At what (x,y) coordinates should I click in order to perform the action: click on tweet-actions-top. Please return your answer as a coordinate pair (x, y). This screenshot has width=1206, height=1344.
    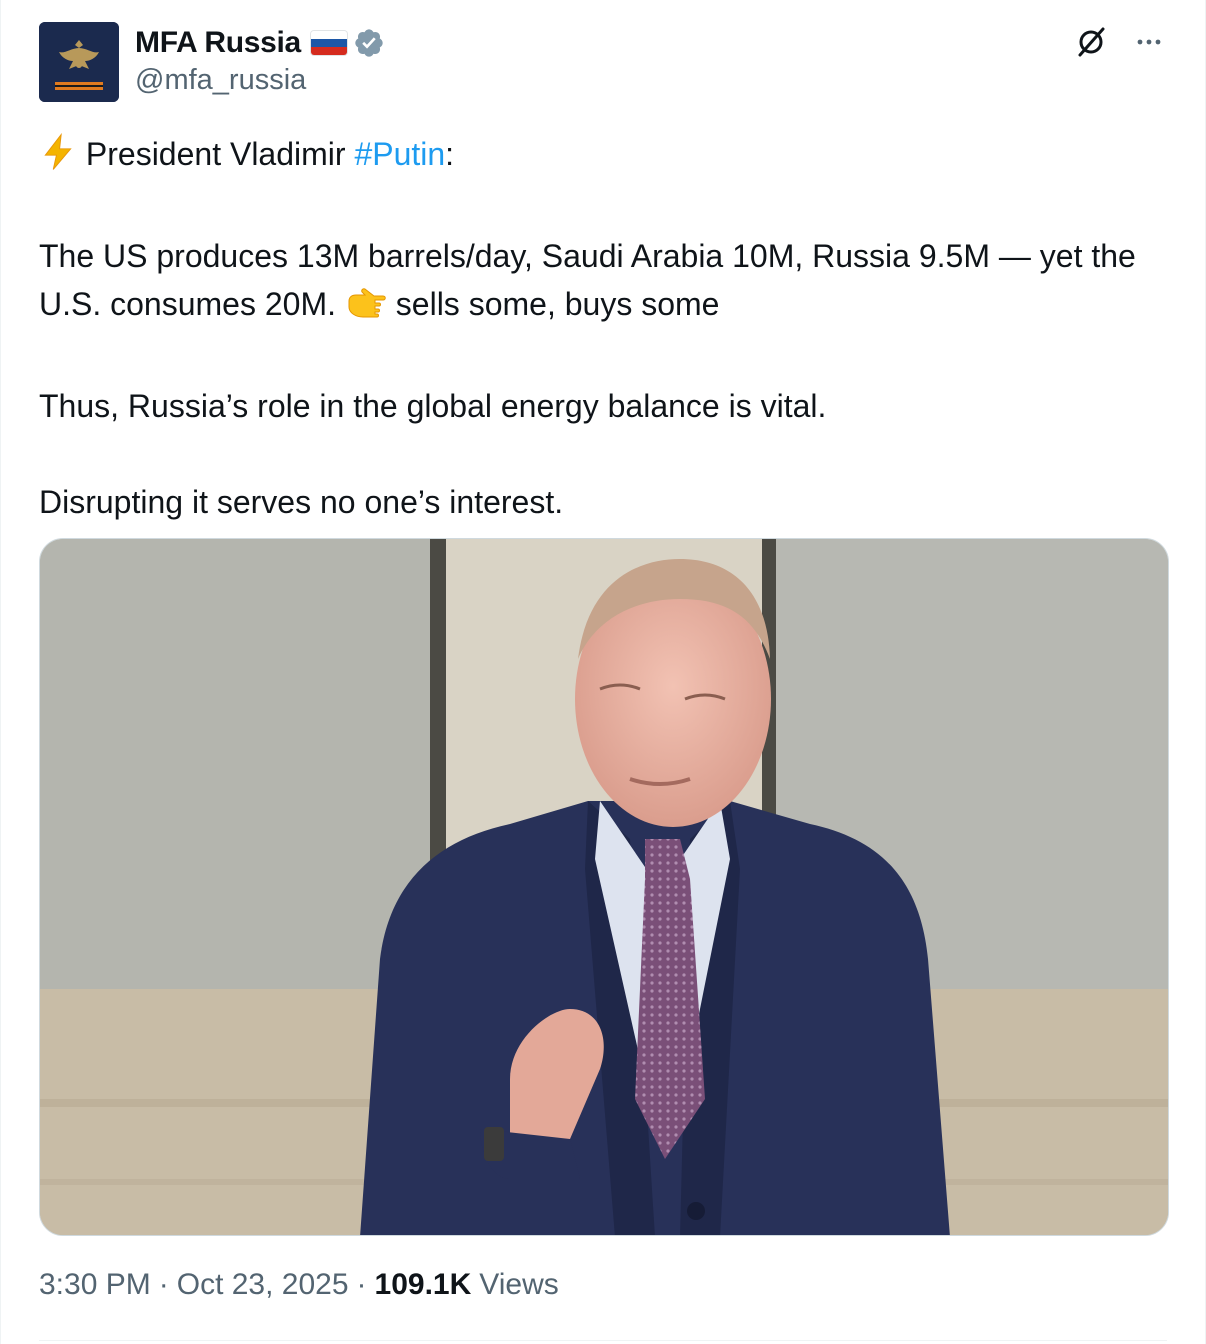
    Looking at the image, I should click on (1120, 42).